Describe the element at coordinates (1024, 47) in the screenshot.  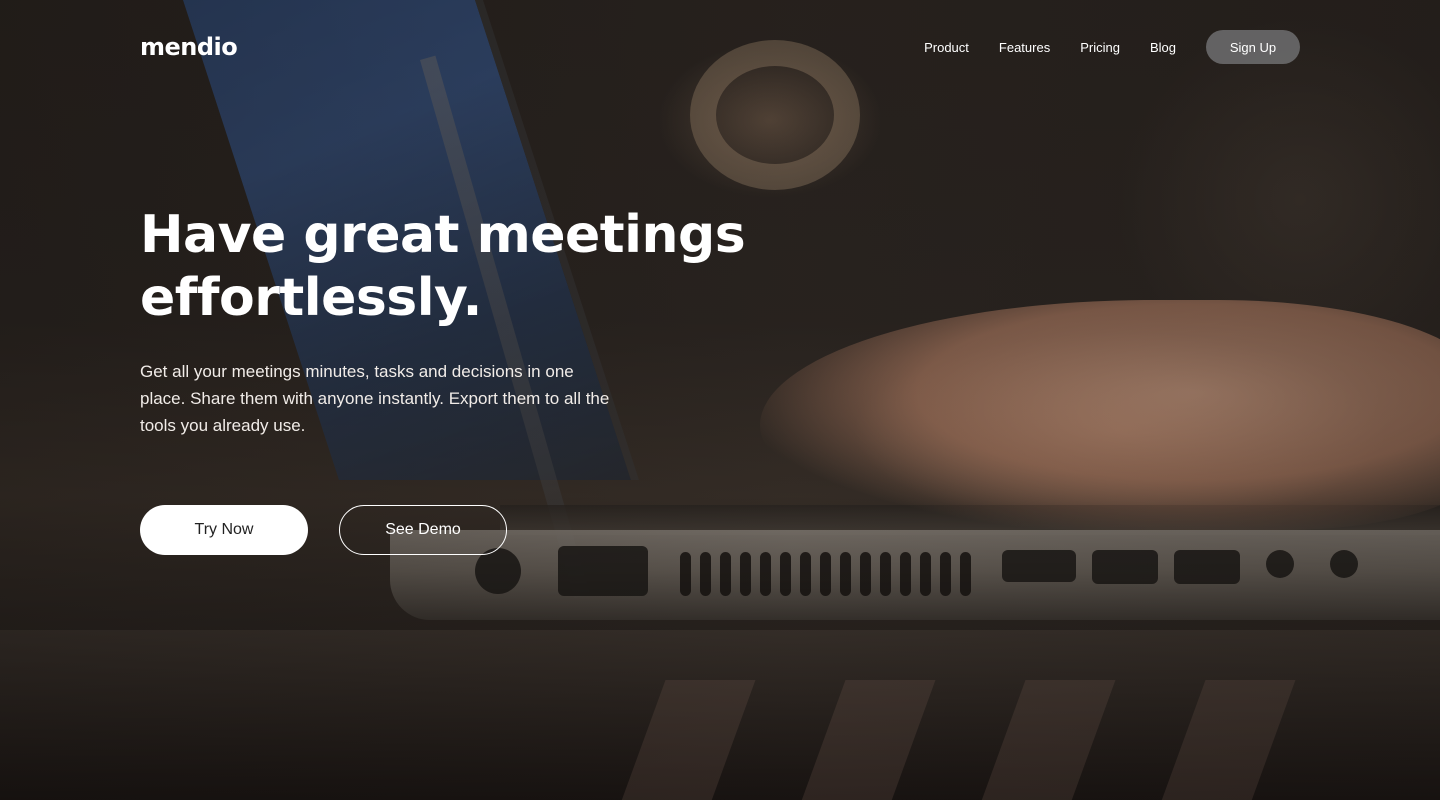
I see `nav-link-features: Features` at that location.